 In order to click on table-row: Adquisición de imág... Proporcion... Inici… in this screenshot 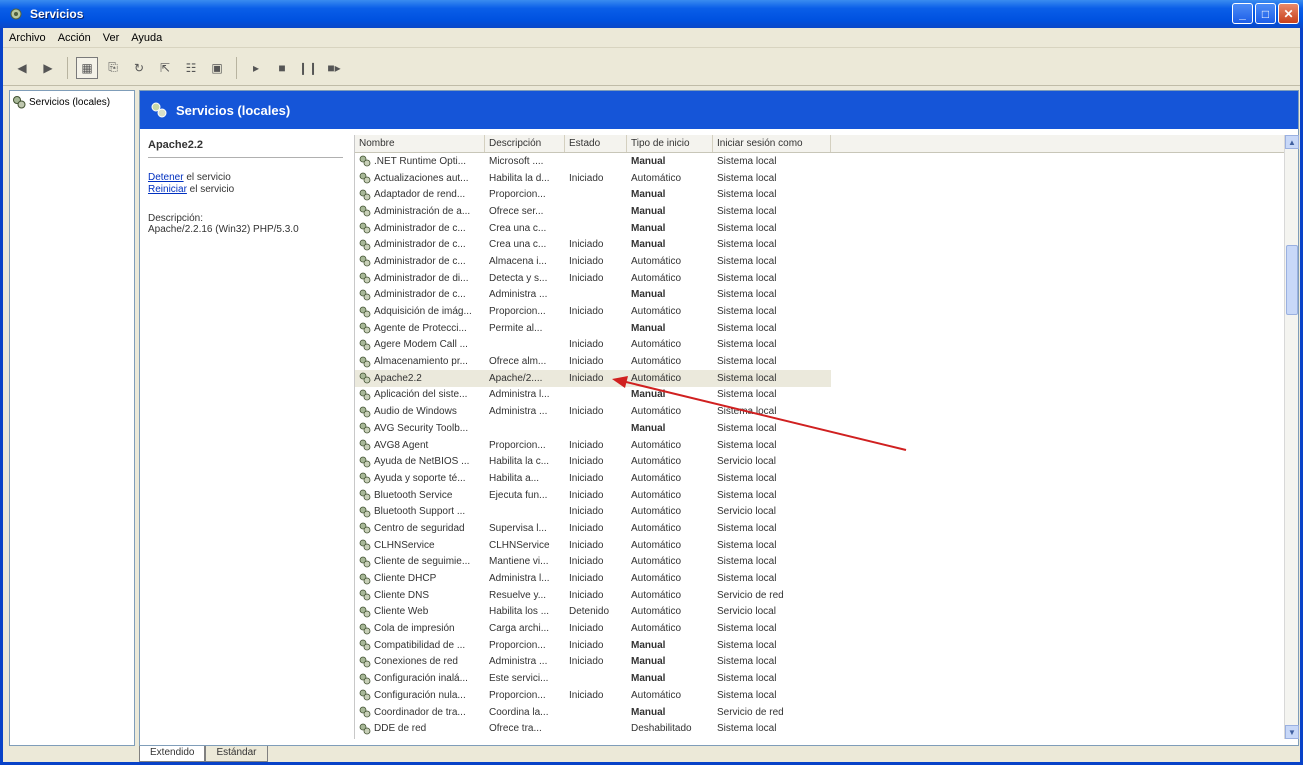, I will do `click(820, 311)`.